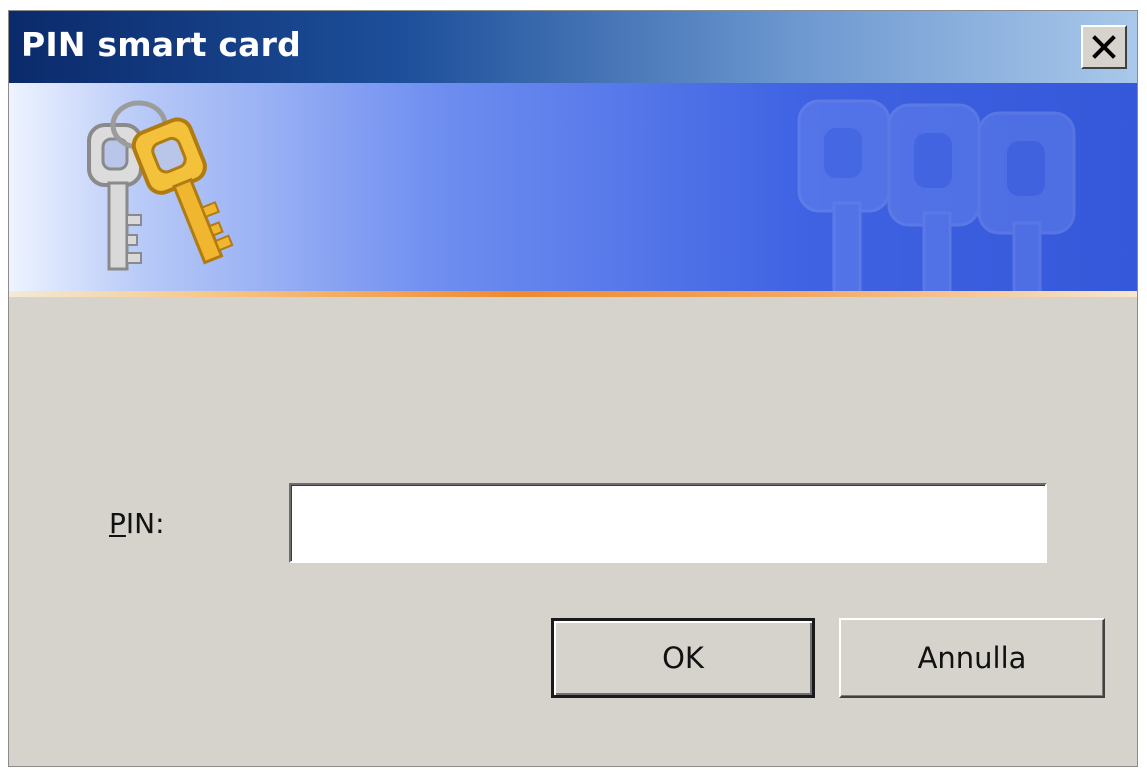  Describe the element at coordinates (573, 47) in the screenshot. I see `title-bar: PIN smart card` at that location.